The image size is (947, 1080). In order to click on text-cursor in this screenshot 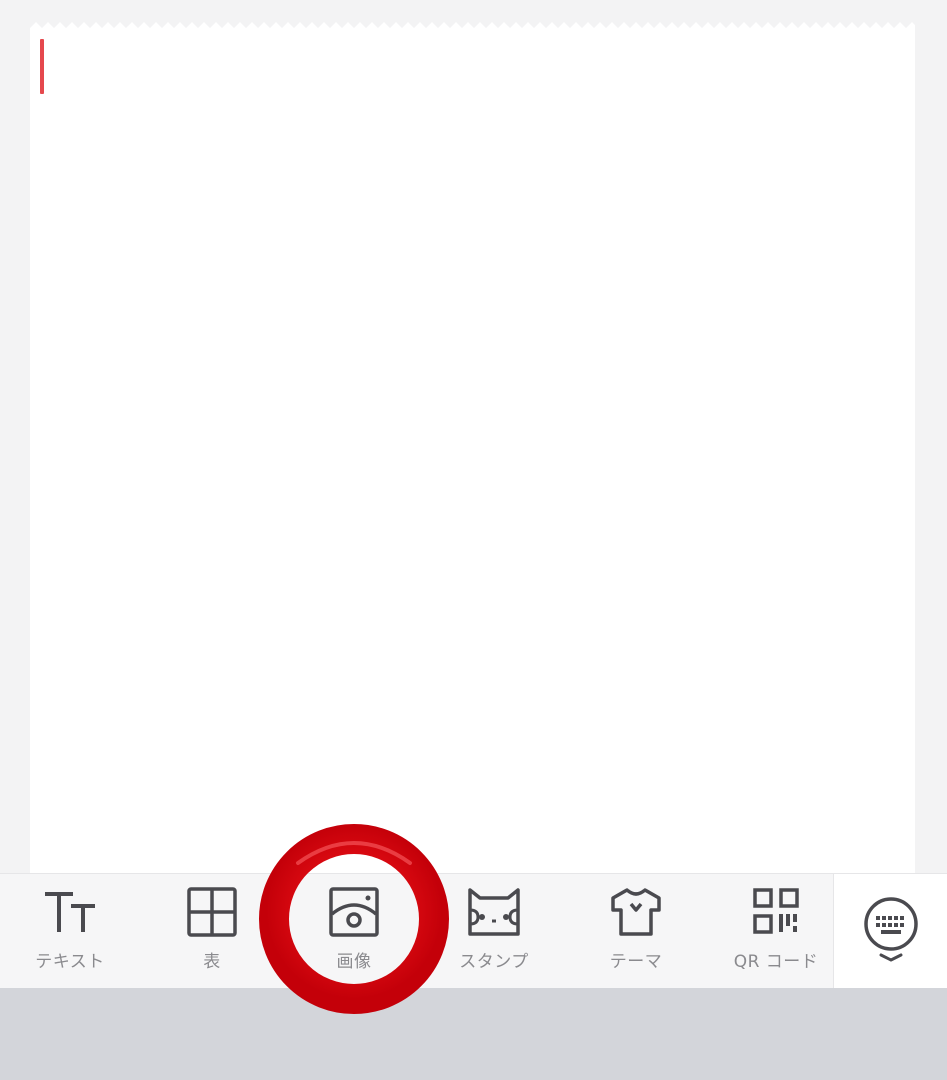, I will do `click(42, 66)`.